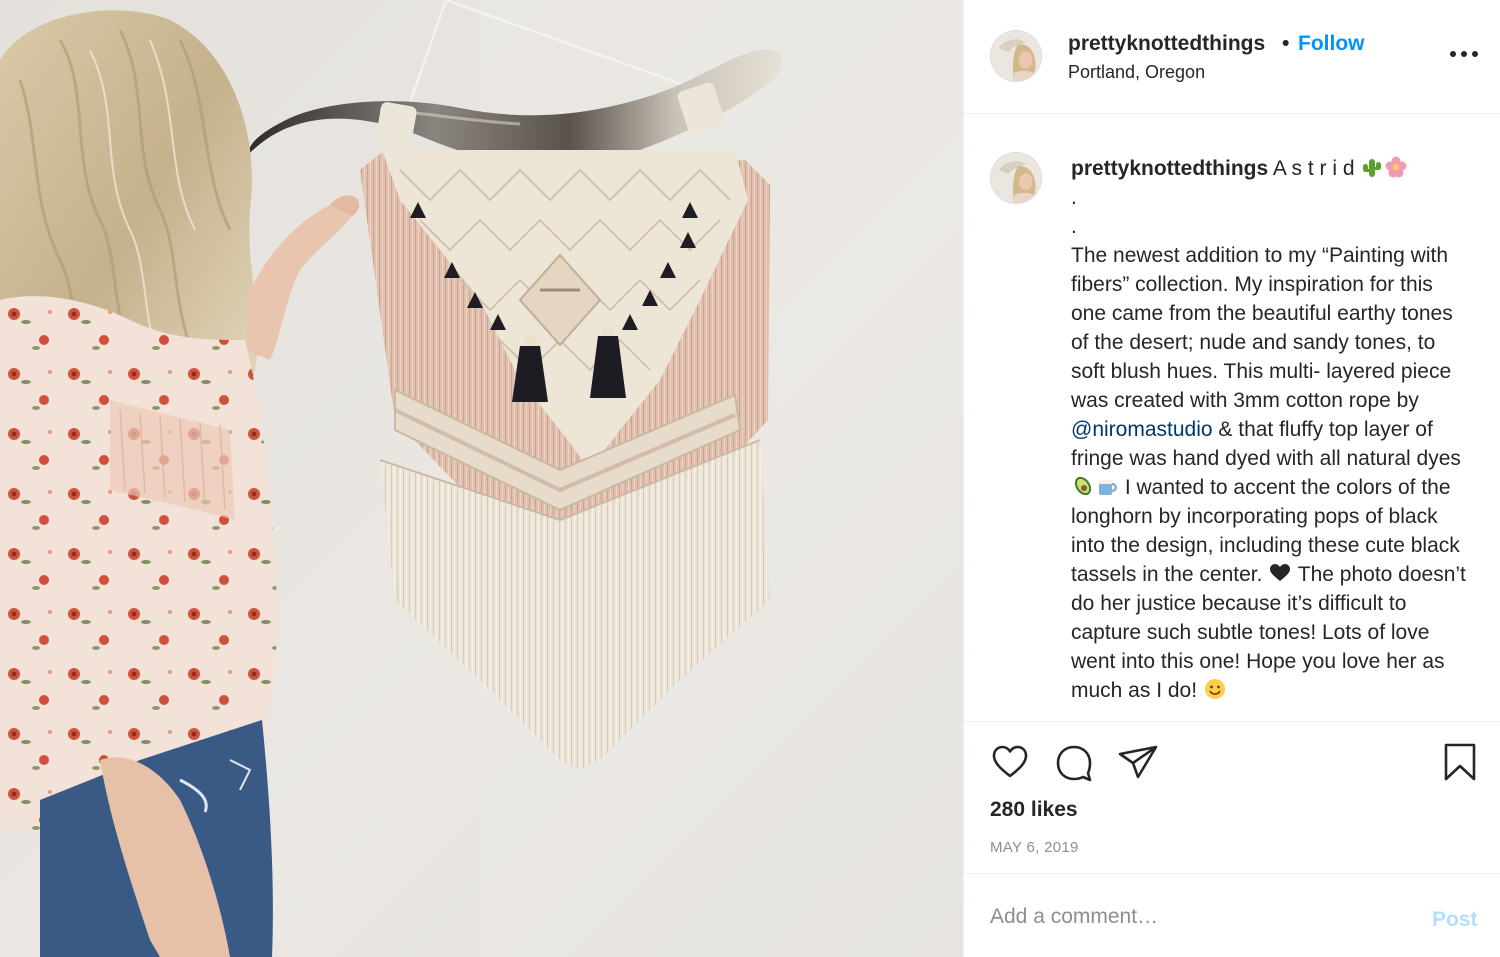 The width and height of the screenshot is (1500, 957). Describe the element at coordinates (1074, 762) in the screenshot. I see `comment-icon` at that location.